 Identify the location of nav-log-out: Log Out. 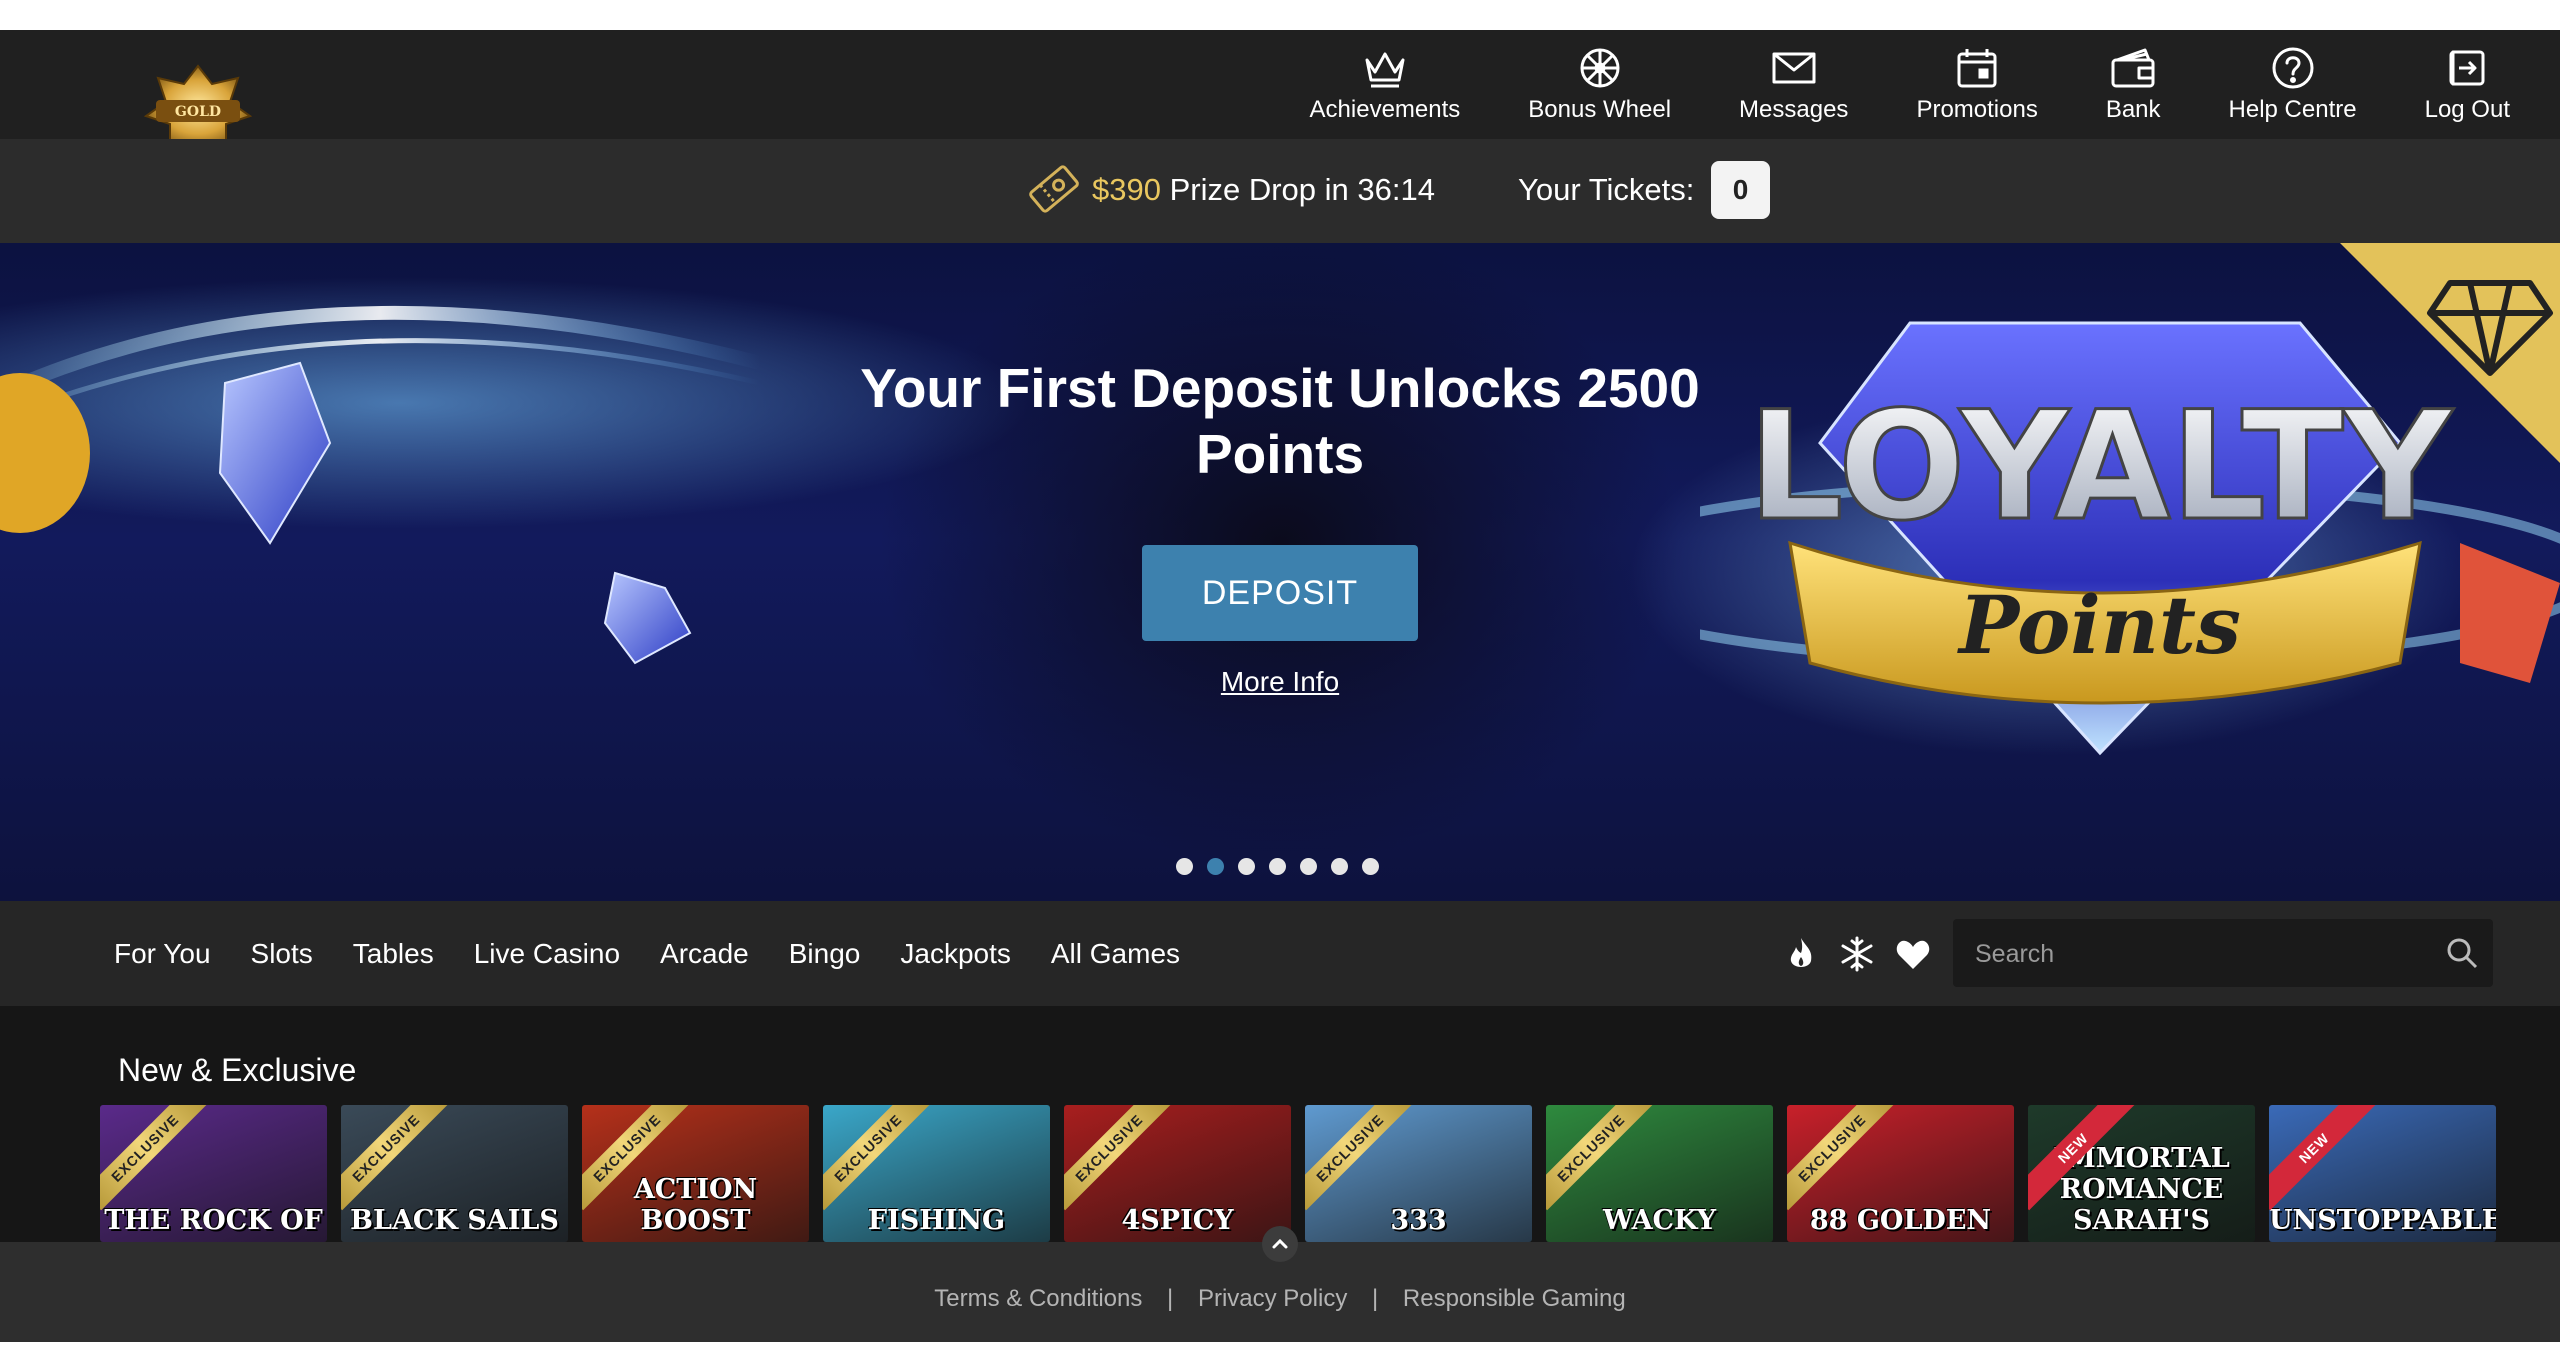
(2467, 84).